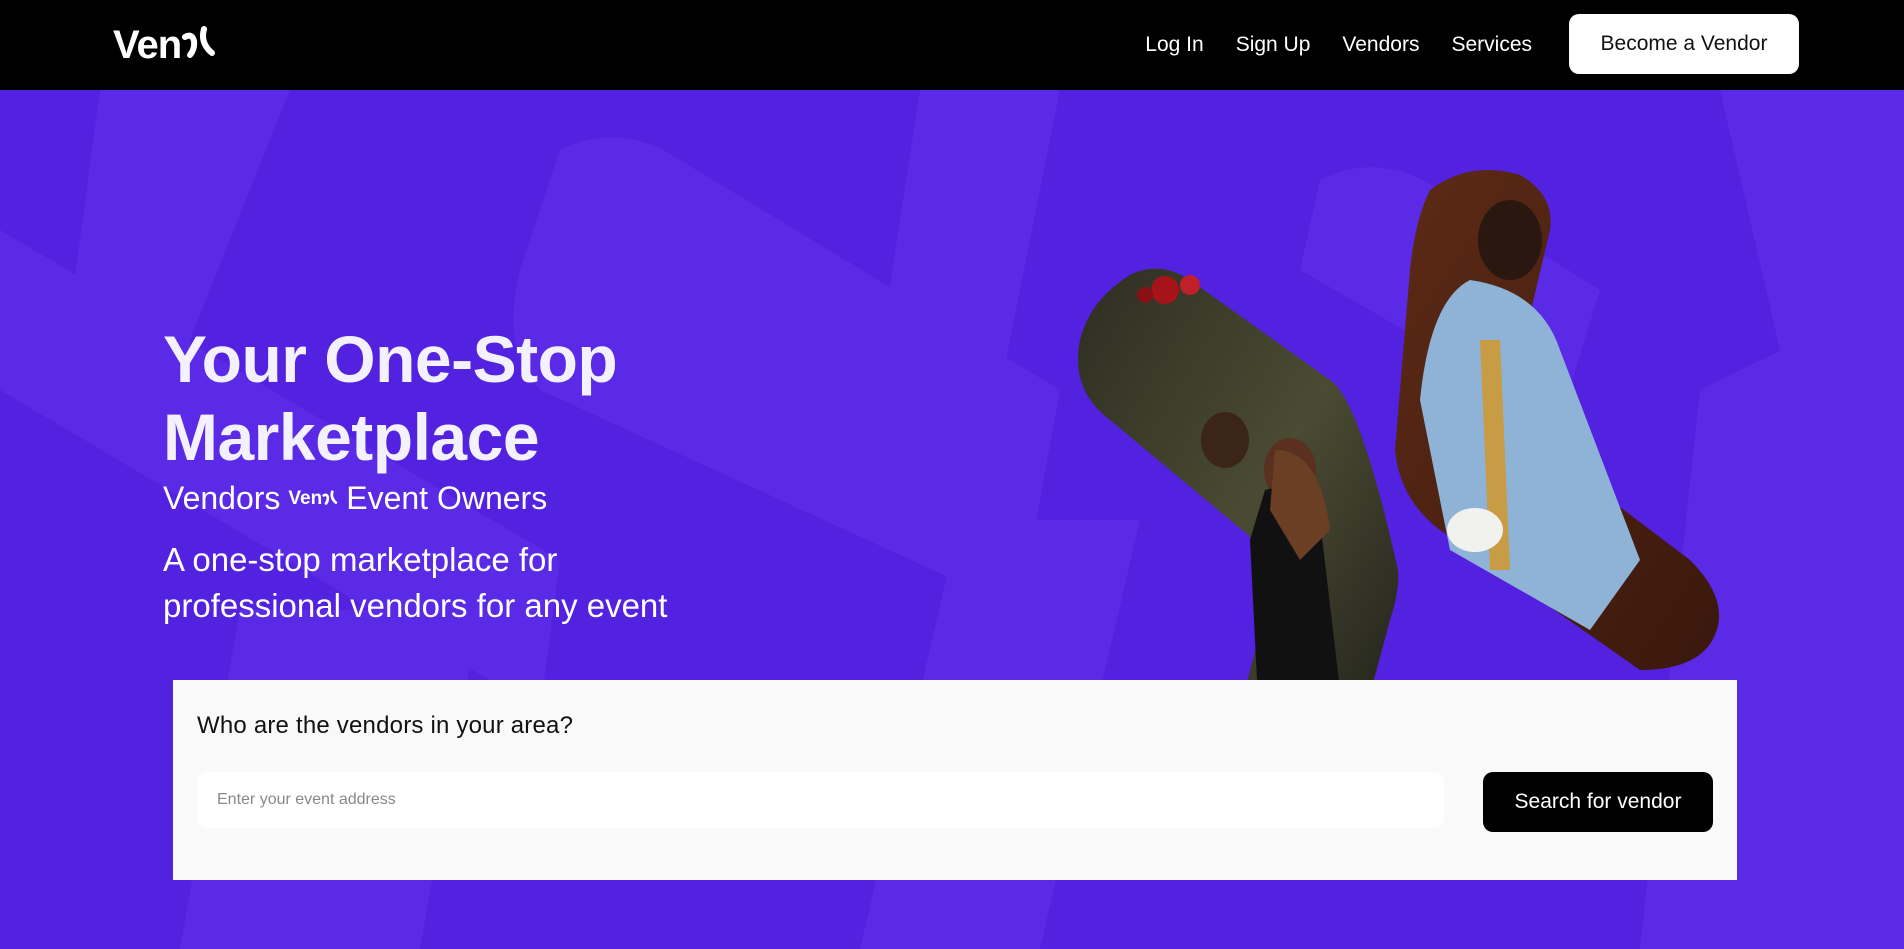  Describe the element at coordinates (385, 725) in the screenshot. I see `search-question: Who are the vendors in your area?` at that location.